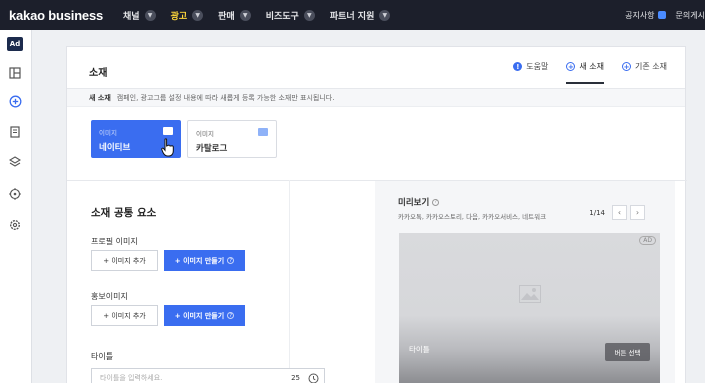  Describe the element at coordinates (661, 15) in the screenshot. I see `notice-badge-icon` at that location.